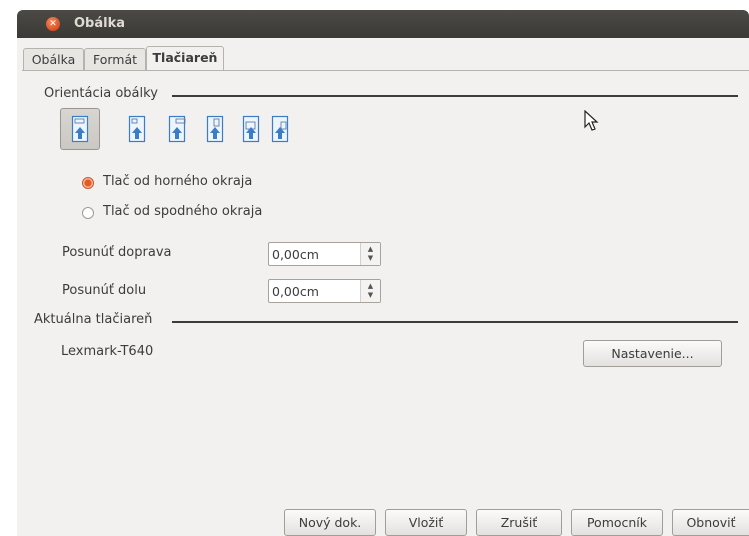 This screenshot has width=749, height=536. Describe the element at coordinates (88, 213) in the screenshot. I see `print-from-bottom-radio` at that location.